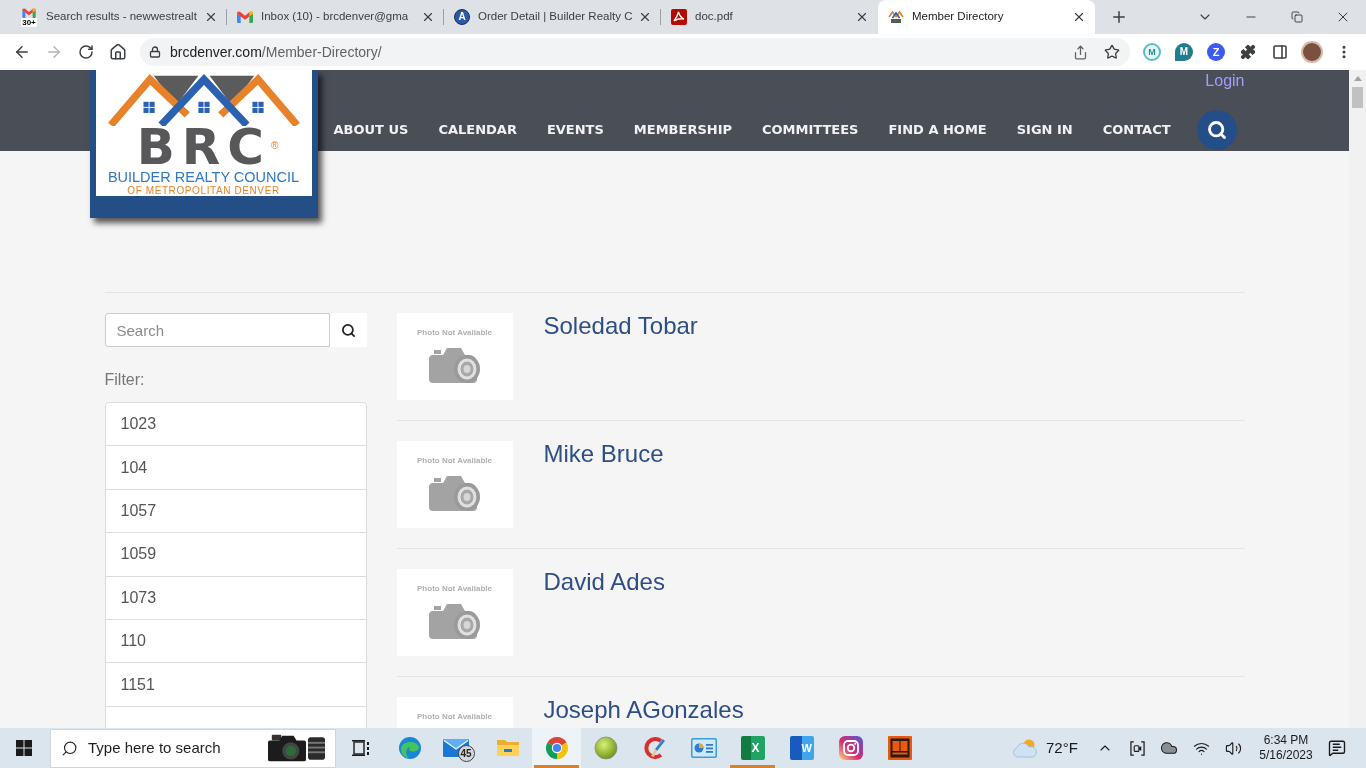  I want to click on back-icon, so click(22, 52).